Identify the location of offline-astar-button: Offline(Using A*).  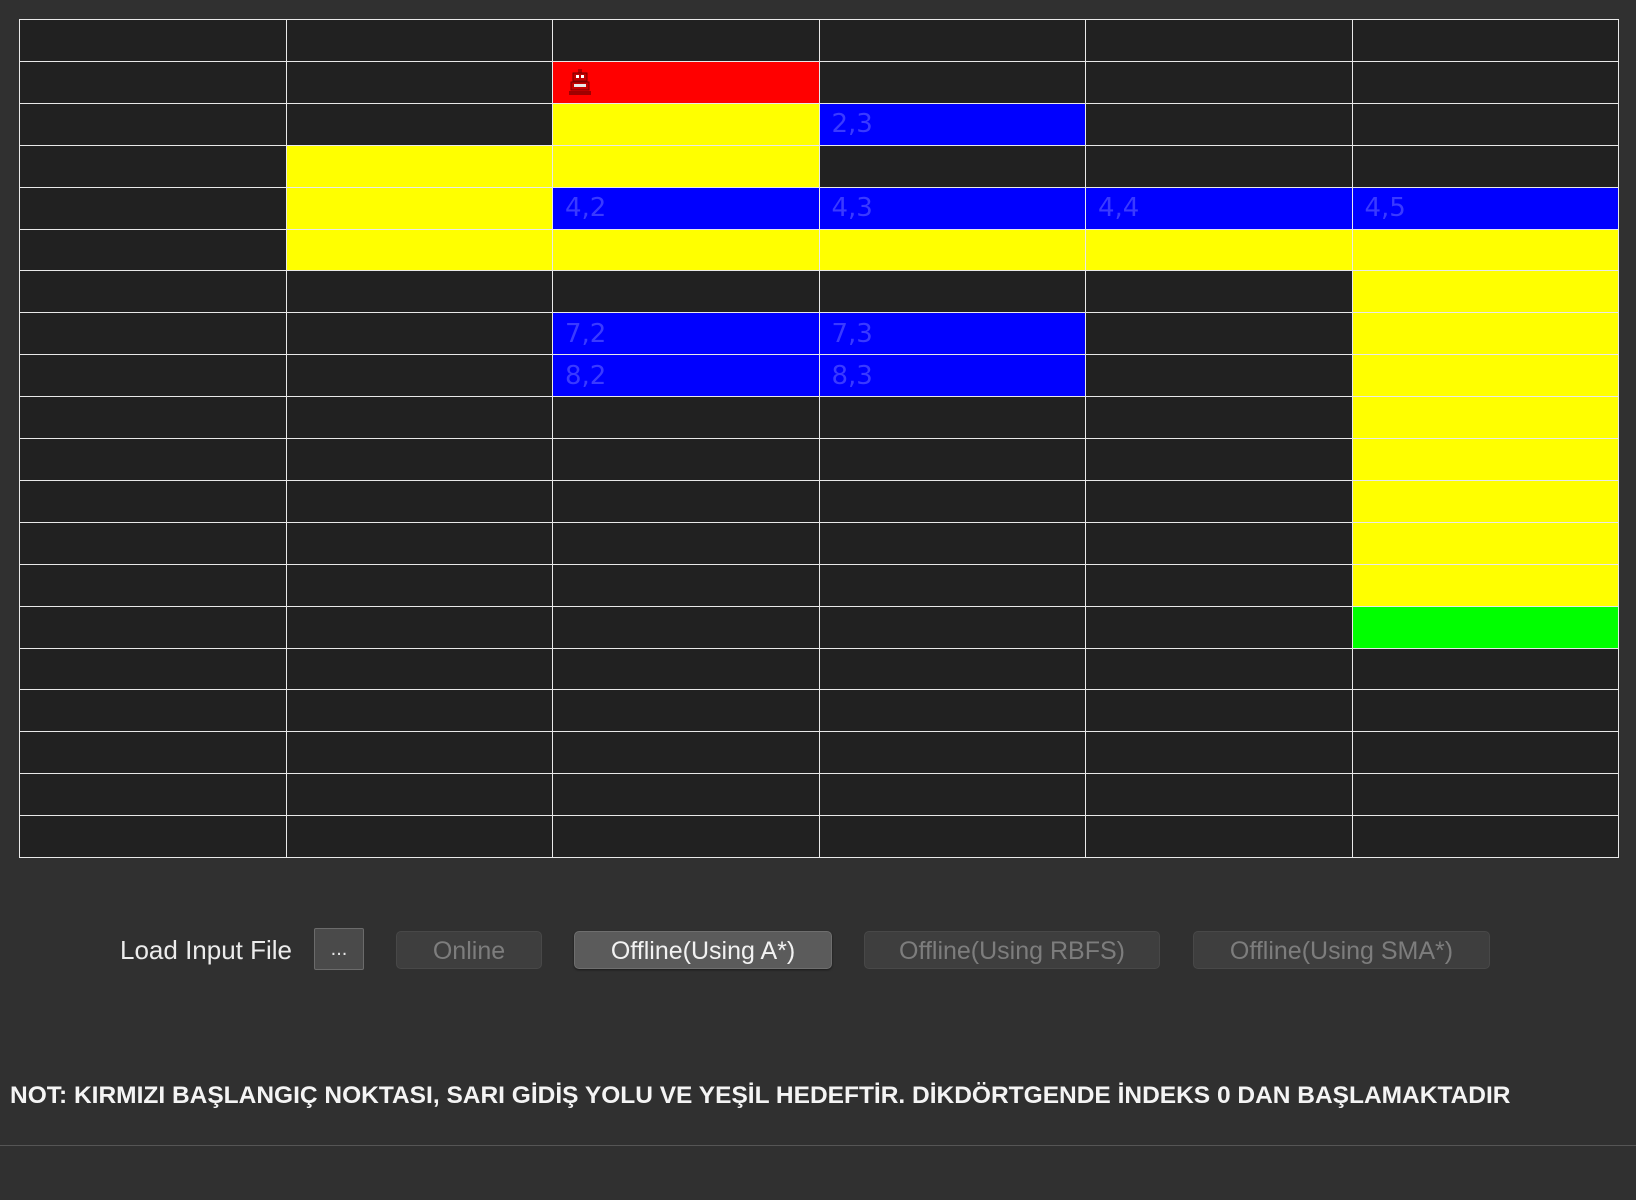
(703, 950).